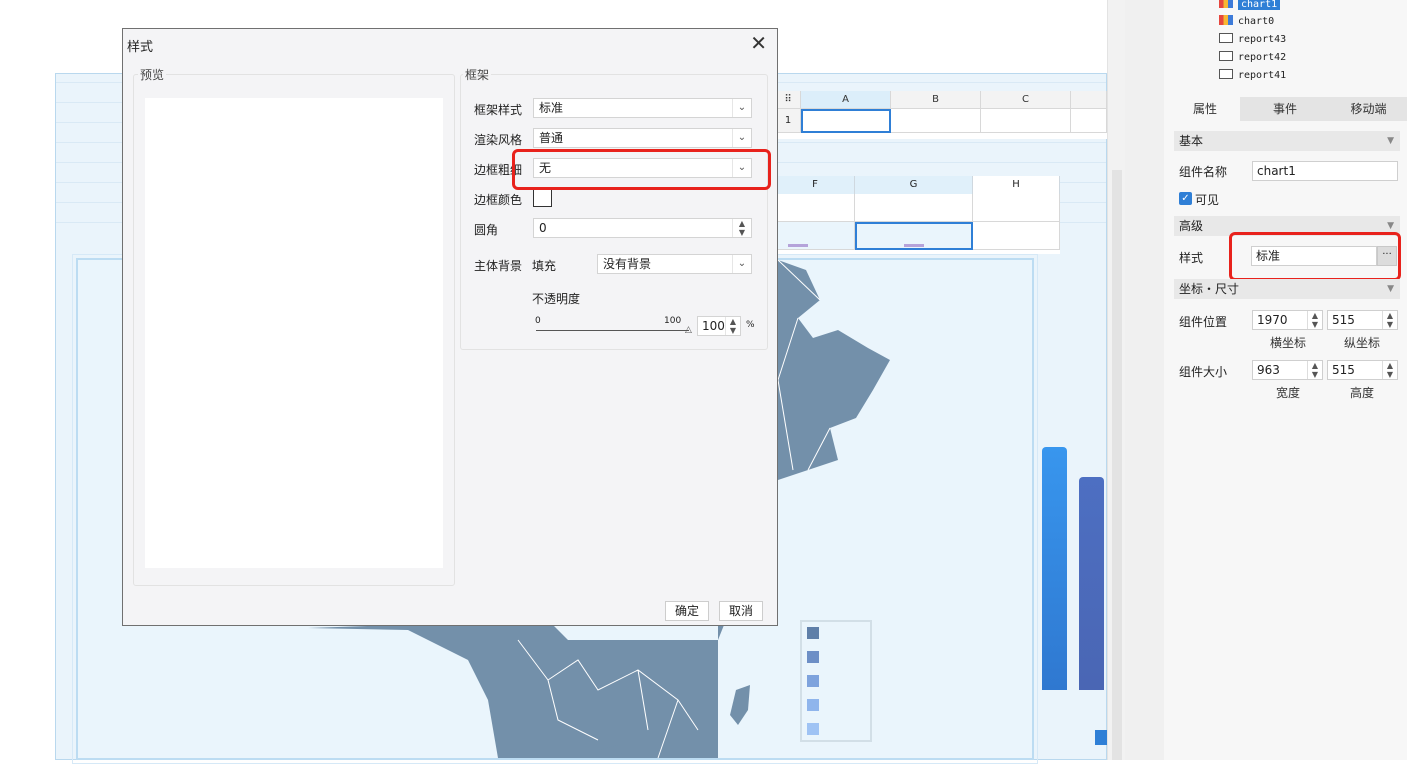 The height and width of the screenshot is (764, 1407). I want to click on preview-area, so click(294, 333).